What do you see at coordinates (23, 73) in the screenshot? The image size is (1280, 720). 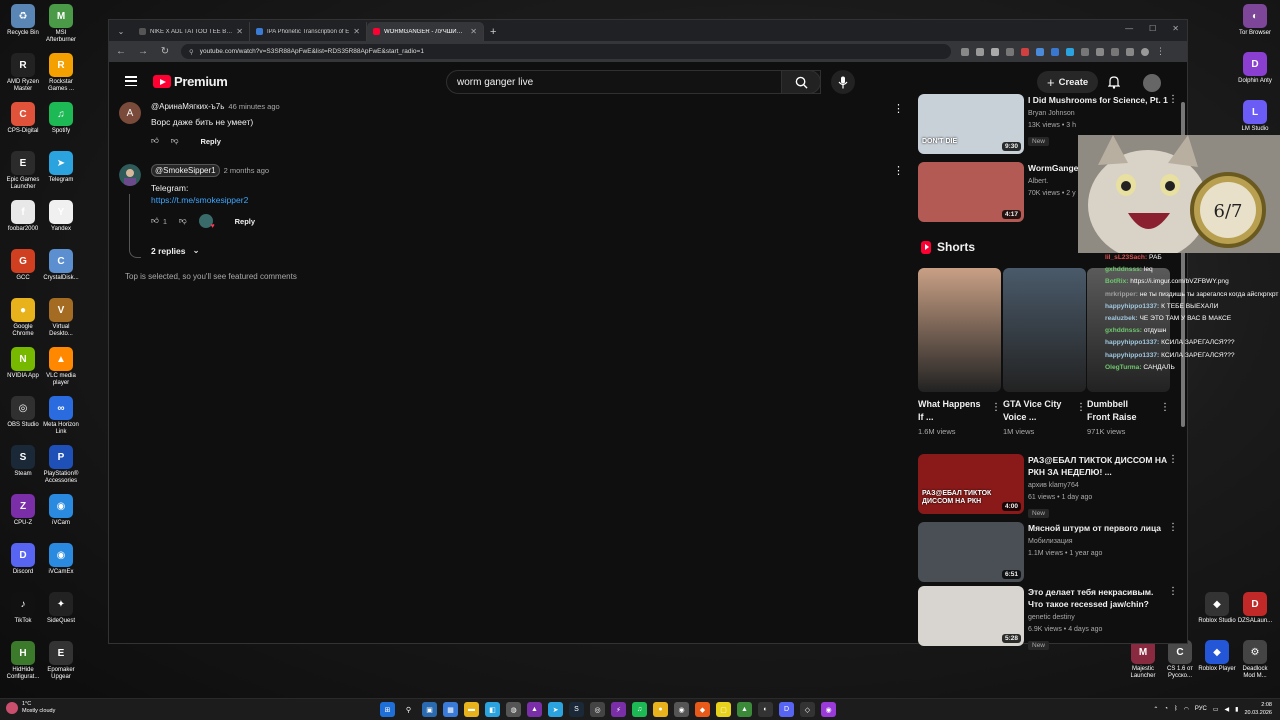 I see `desktop-icon: R AMD Ryzen Master` at bounding box center [23, 73].